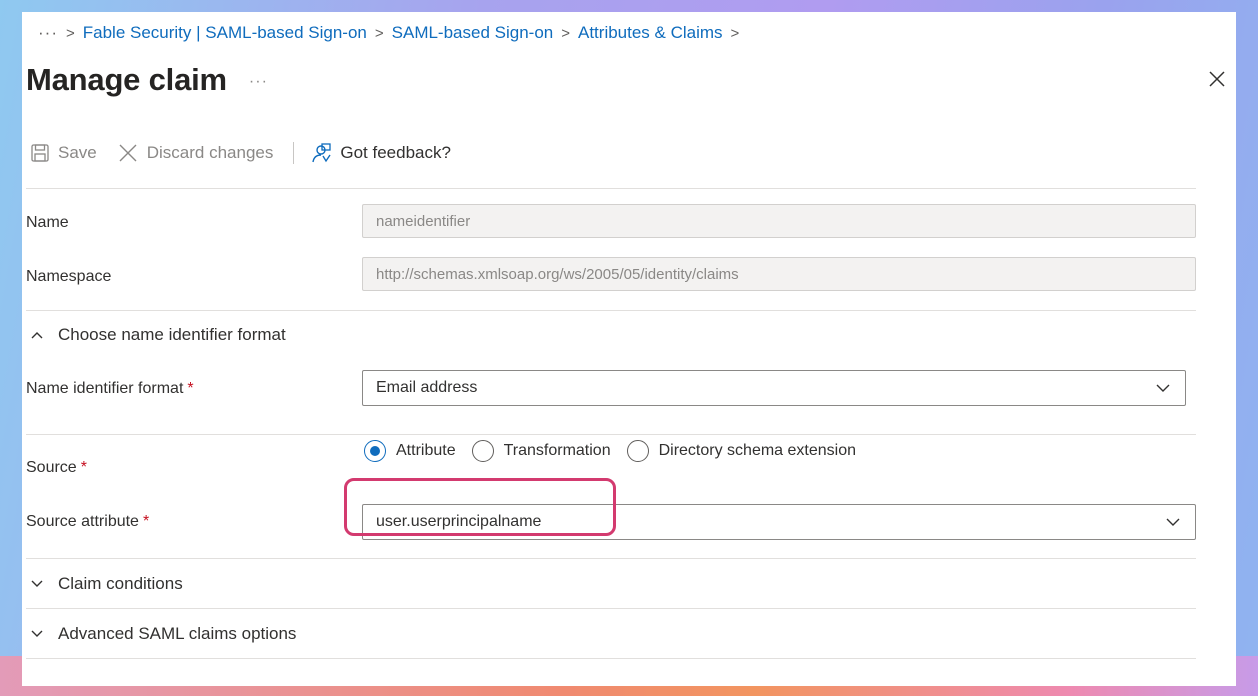 This screenshot has height=696, width=1258. What do you see at coordinates (774, 388) in the screenshot?
I see `name-identifier-format-dropdown: Email address` at bounding box center [774, 388].